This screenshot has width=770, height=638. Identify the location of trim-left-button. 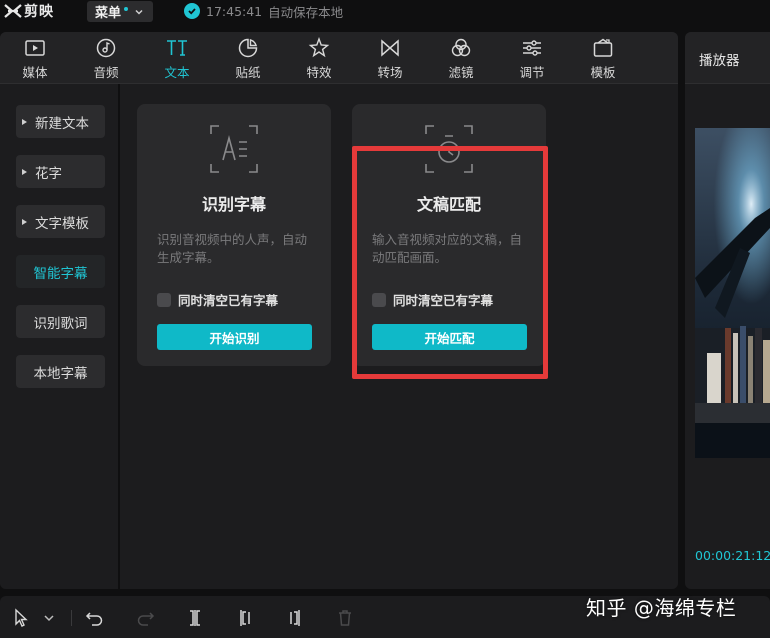
(245, 618).